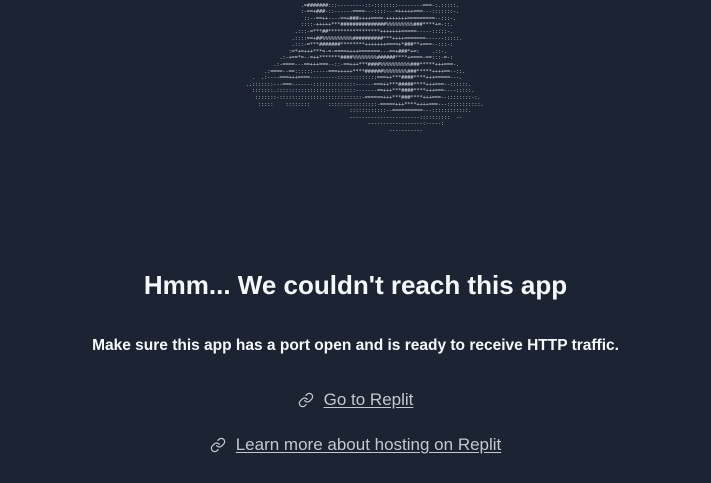 The height and width of the screenshot is (483, 711). I want to click on page-title: Hmm... We couldn't reach this app, so click(355, 285).